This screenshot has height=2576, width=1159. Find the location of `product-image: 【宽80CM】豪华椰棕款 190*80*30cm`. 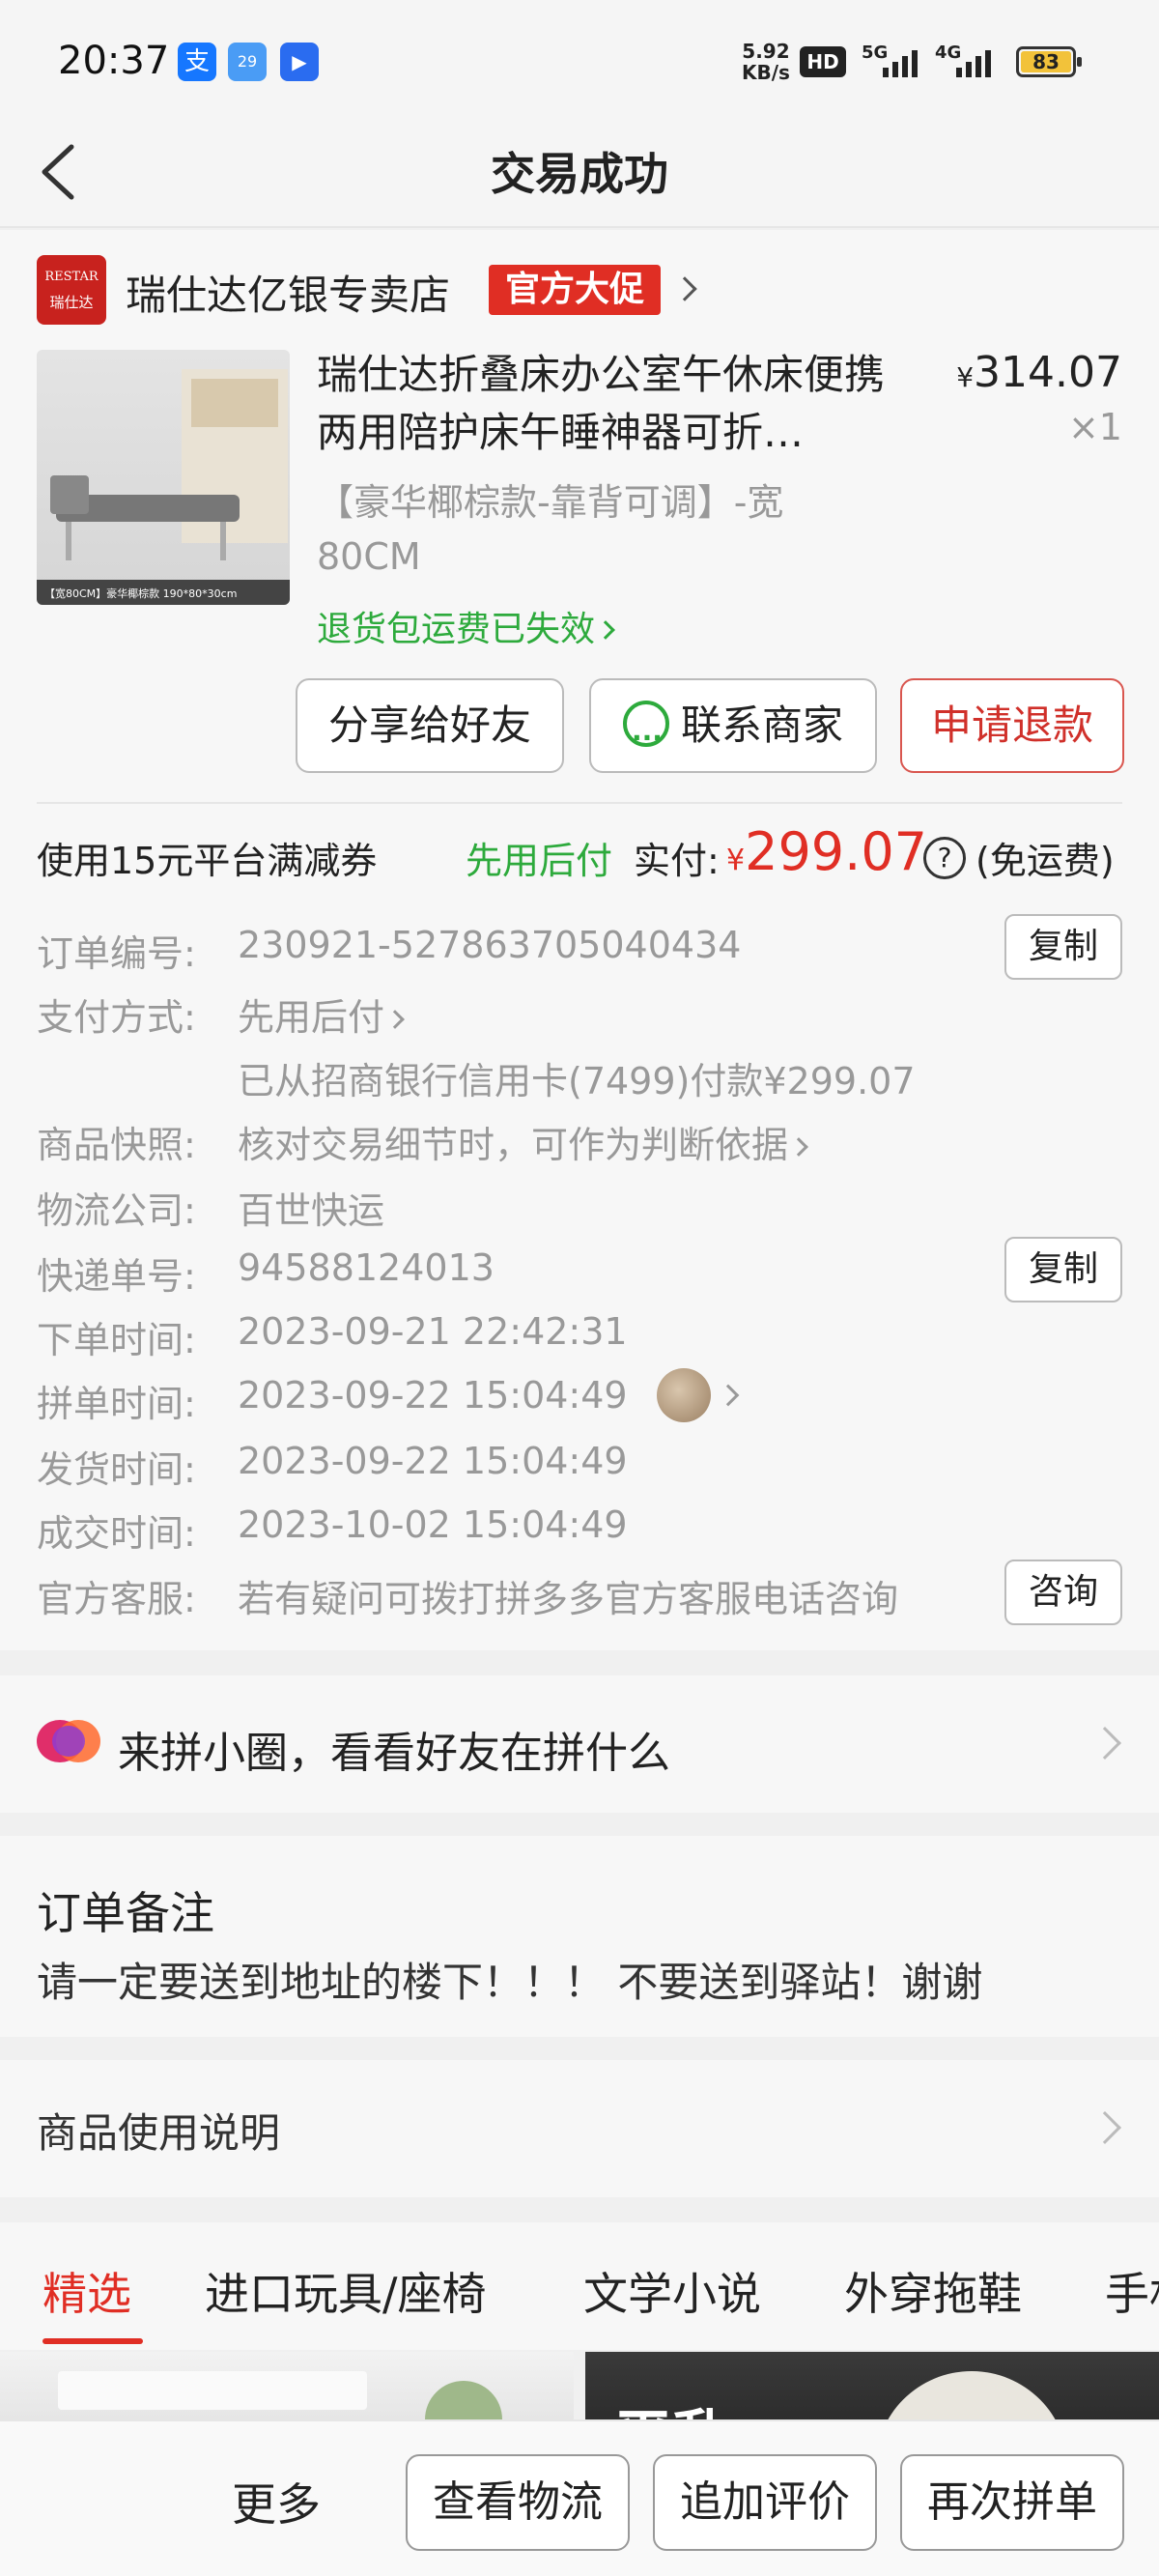

product-image: 【宽80CM】豪华椰棕款 190*80*30cm is located at coordinates (163, 478).